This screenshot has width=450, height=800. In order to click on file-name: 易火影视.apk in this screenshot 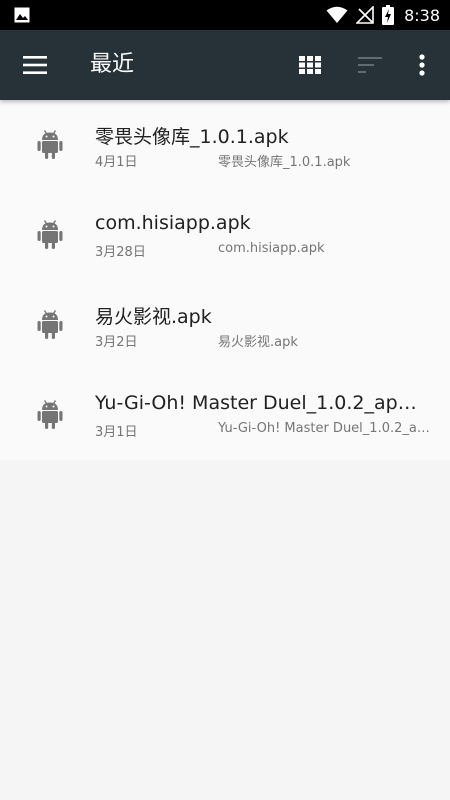, I will do `click(153, 317)`.